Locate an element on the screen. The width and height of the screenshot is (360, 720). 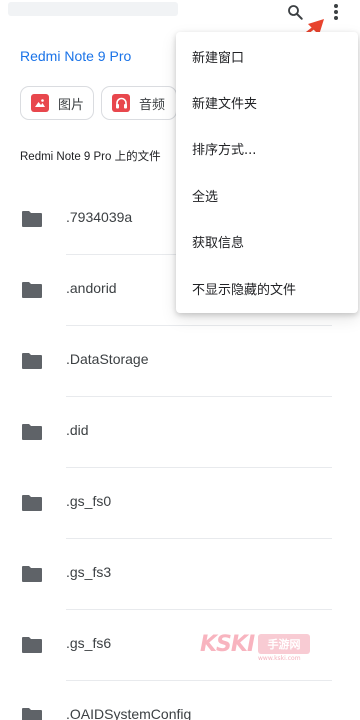
watermark: KSKI 手游网 www.kski.com is located at coordinates (256, 647).